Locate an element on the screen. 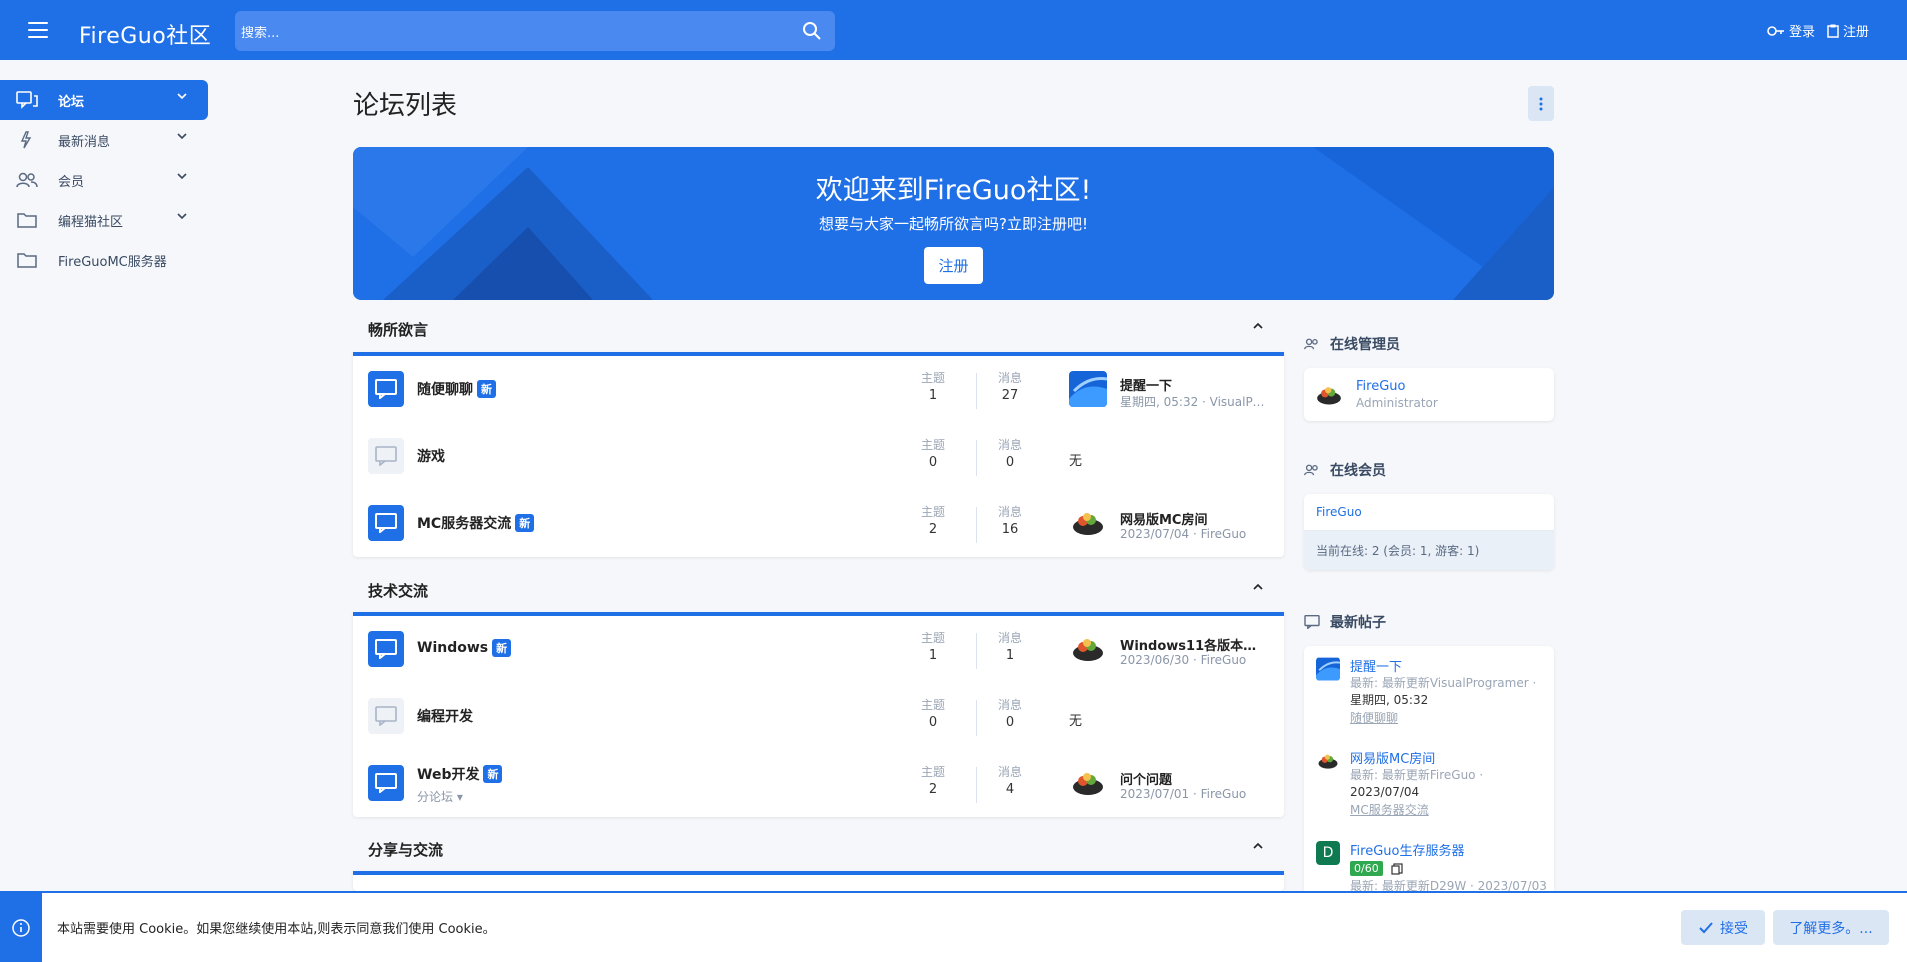 Image resolution: width=1907 pixels, height=962 pixels. sidebar-item-members: 会员 is located at coordinates (104, 180).